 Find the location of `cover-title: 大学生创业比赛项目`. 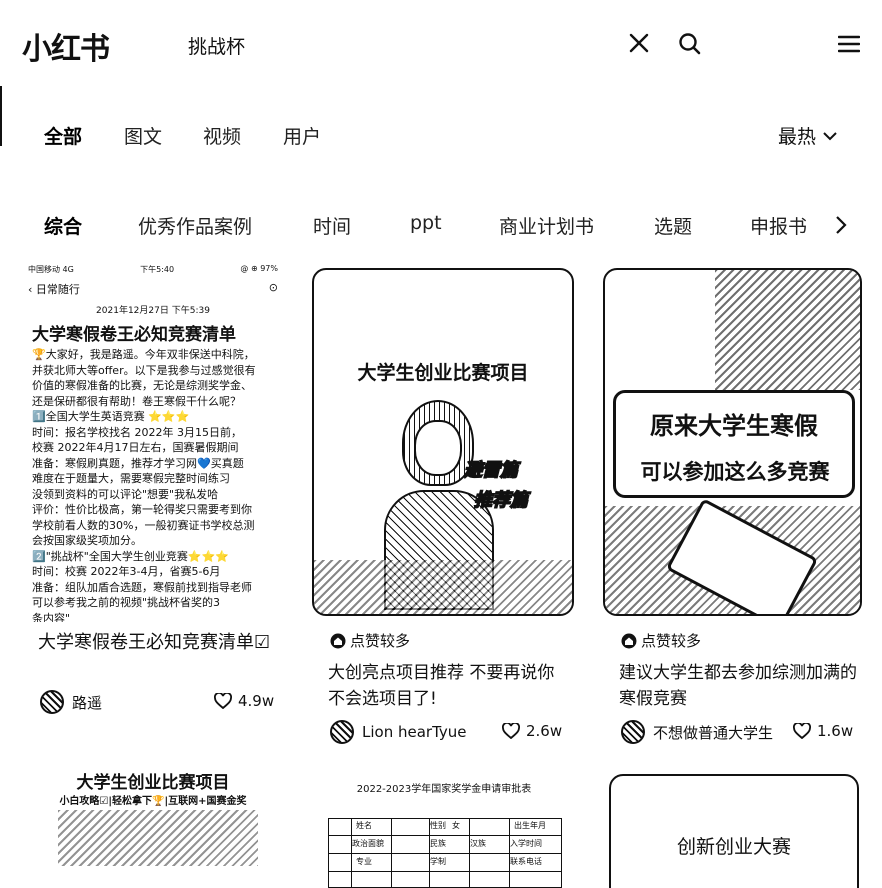

cover-title: 大学生创业比赛项目 is located at coordinates (153, 783).